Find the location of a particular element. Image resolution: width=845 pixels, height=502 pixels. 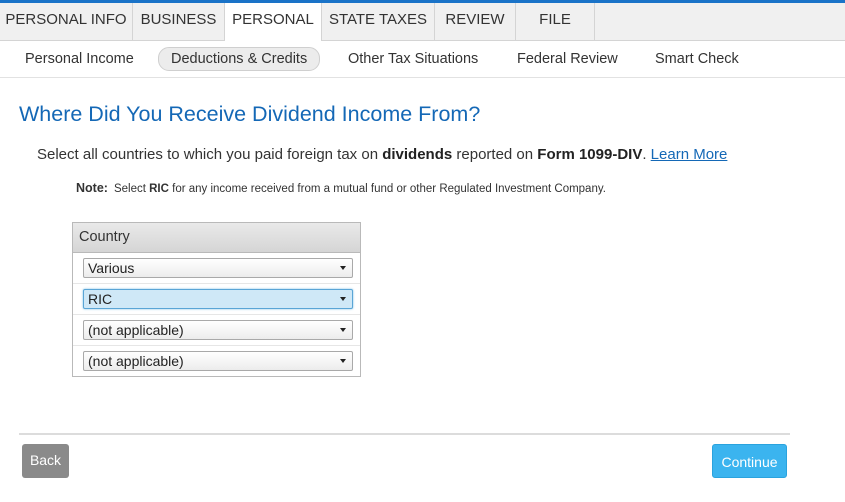

tab-file: FILE is located at coordinates (555, 21).